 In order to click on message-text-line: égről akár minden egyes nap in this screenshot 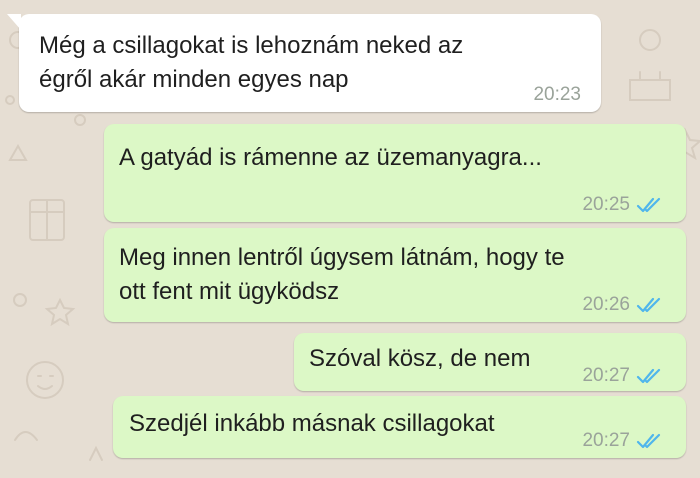, I will do `click(194, 79)`.